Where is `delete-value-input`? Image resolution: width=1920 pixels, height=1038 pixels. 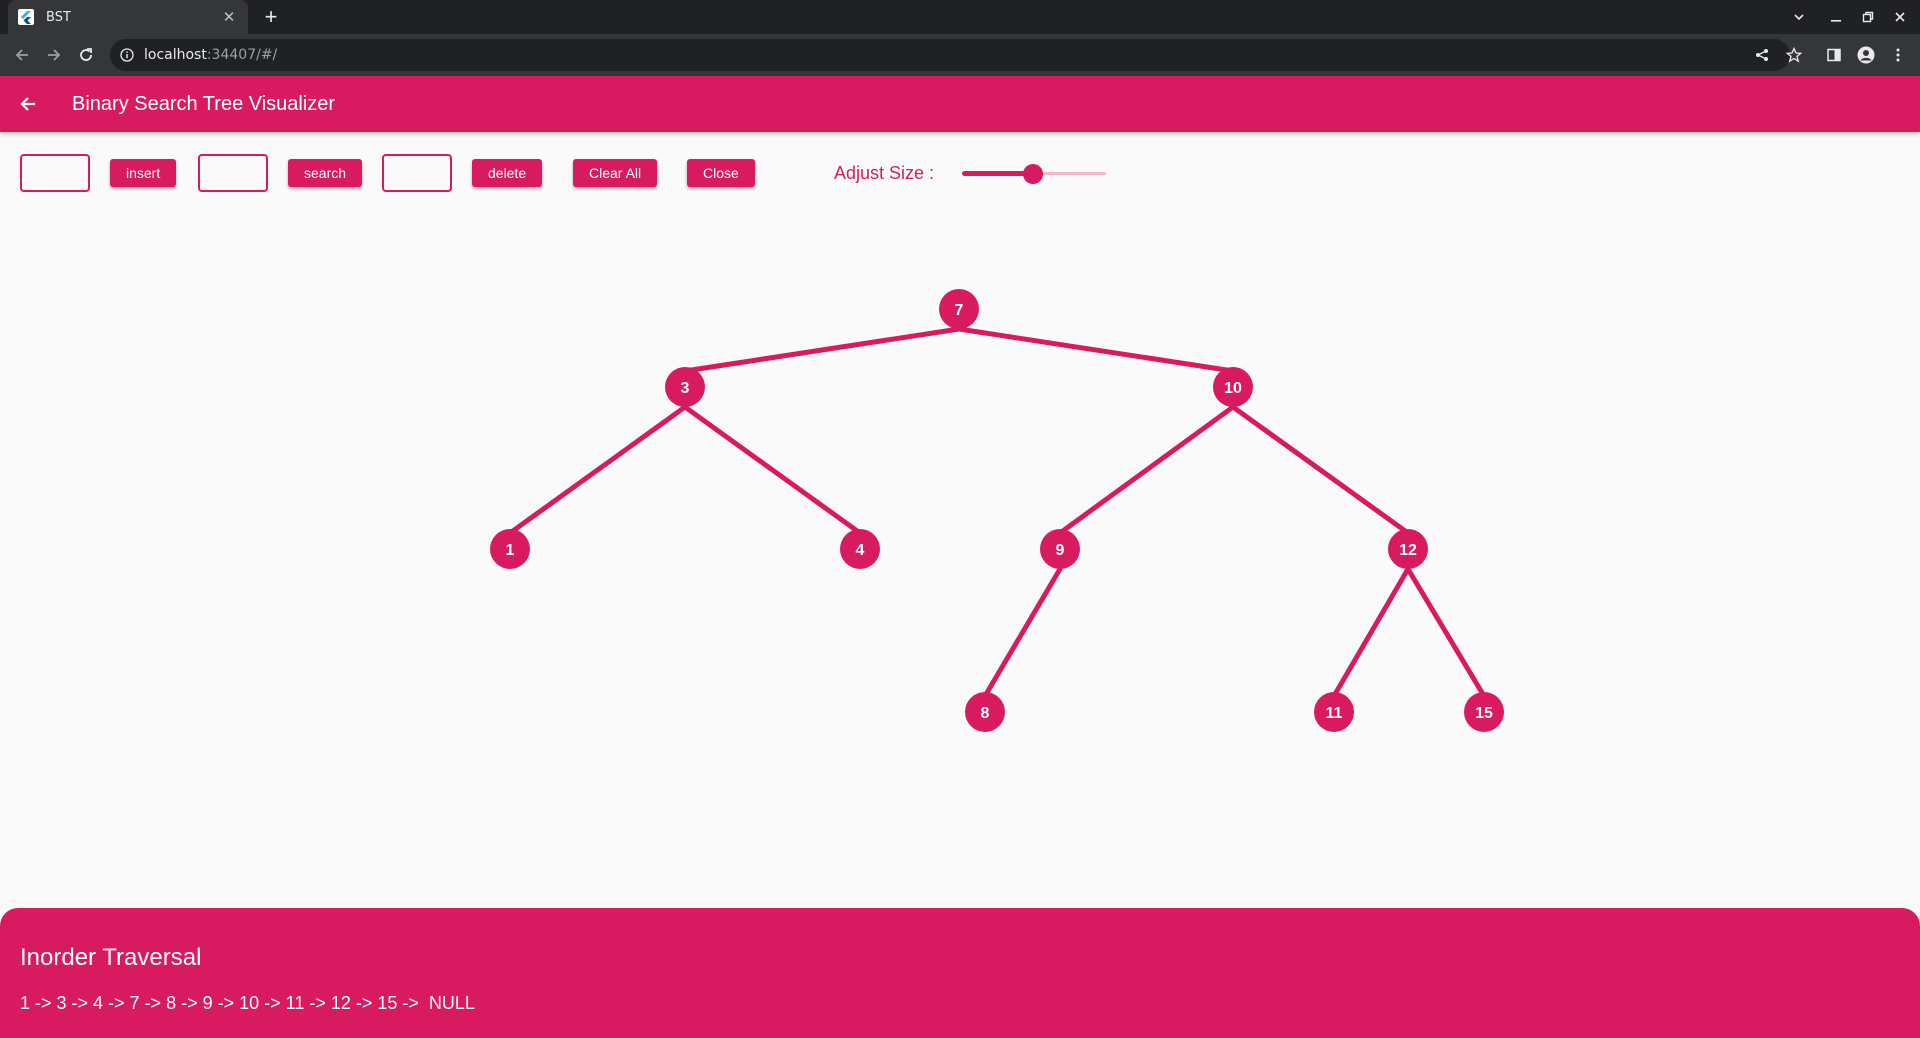 delete-value-input is located at coordinates (417, 173).